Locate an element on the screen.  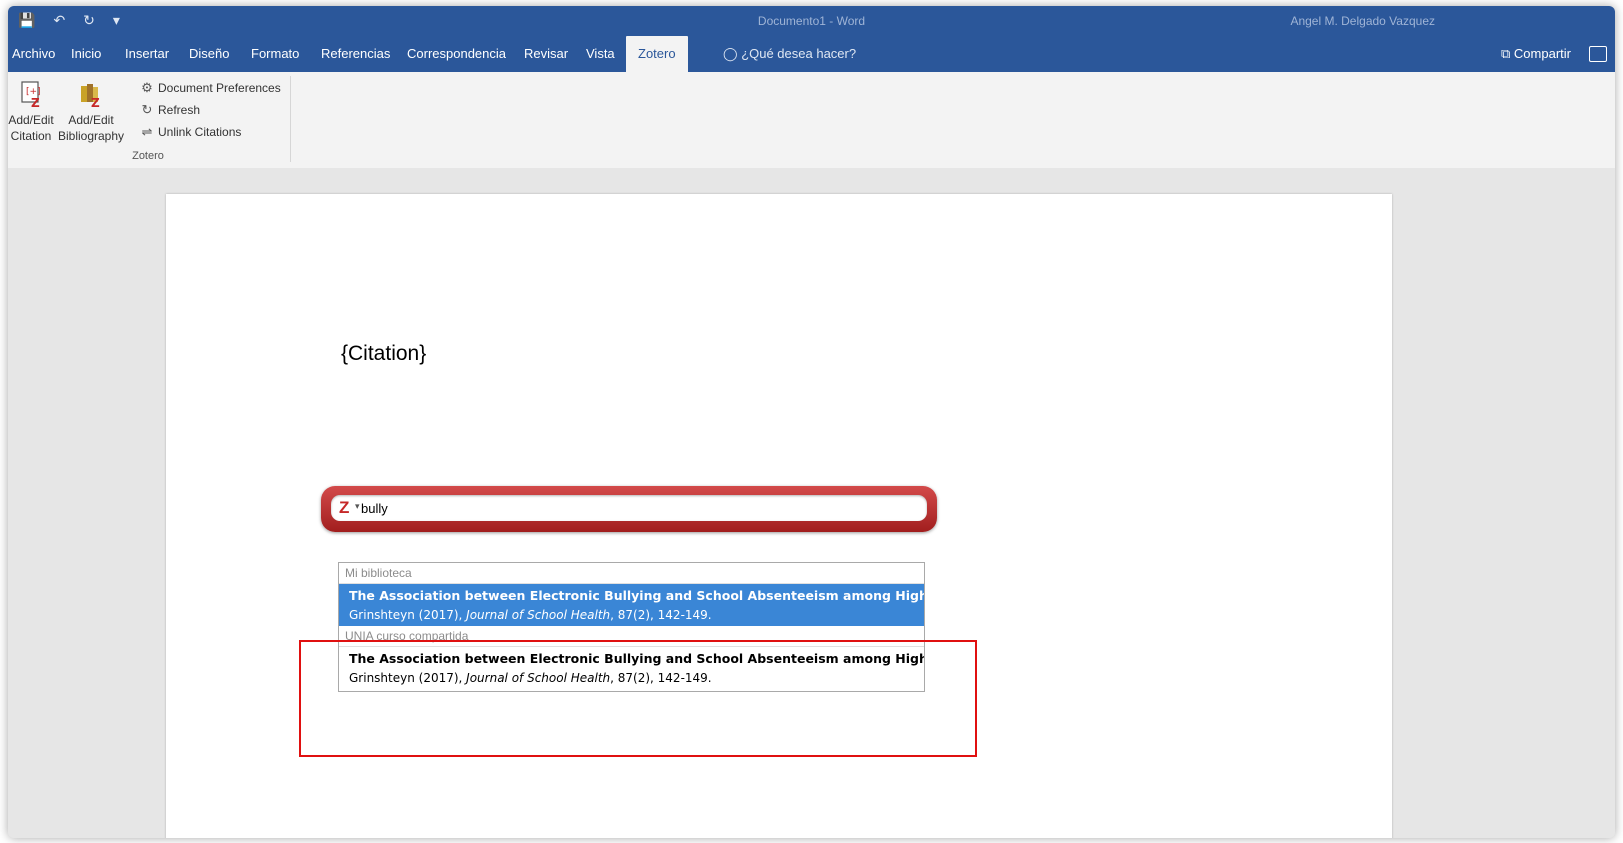
group-separator is located at coordinates (290, 119).